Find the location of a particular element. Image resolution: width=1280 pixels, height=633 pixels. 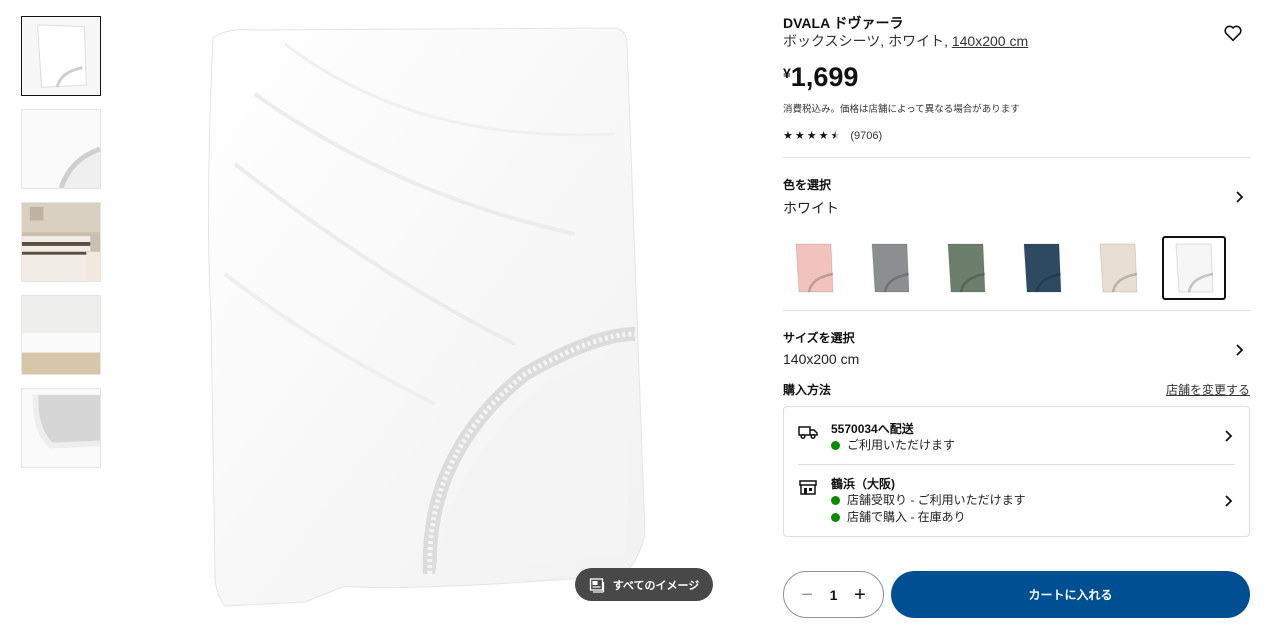

rating: ★ ★ ★ ★ ★ (9706) is located at coordinates (1016, 136).